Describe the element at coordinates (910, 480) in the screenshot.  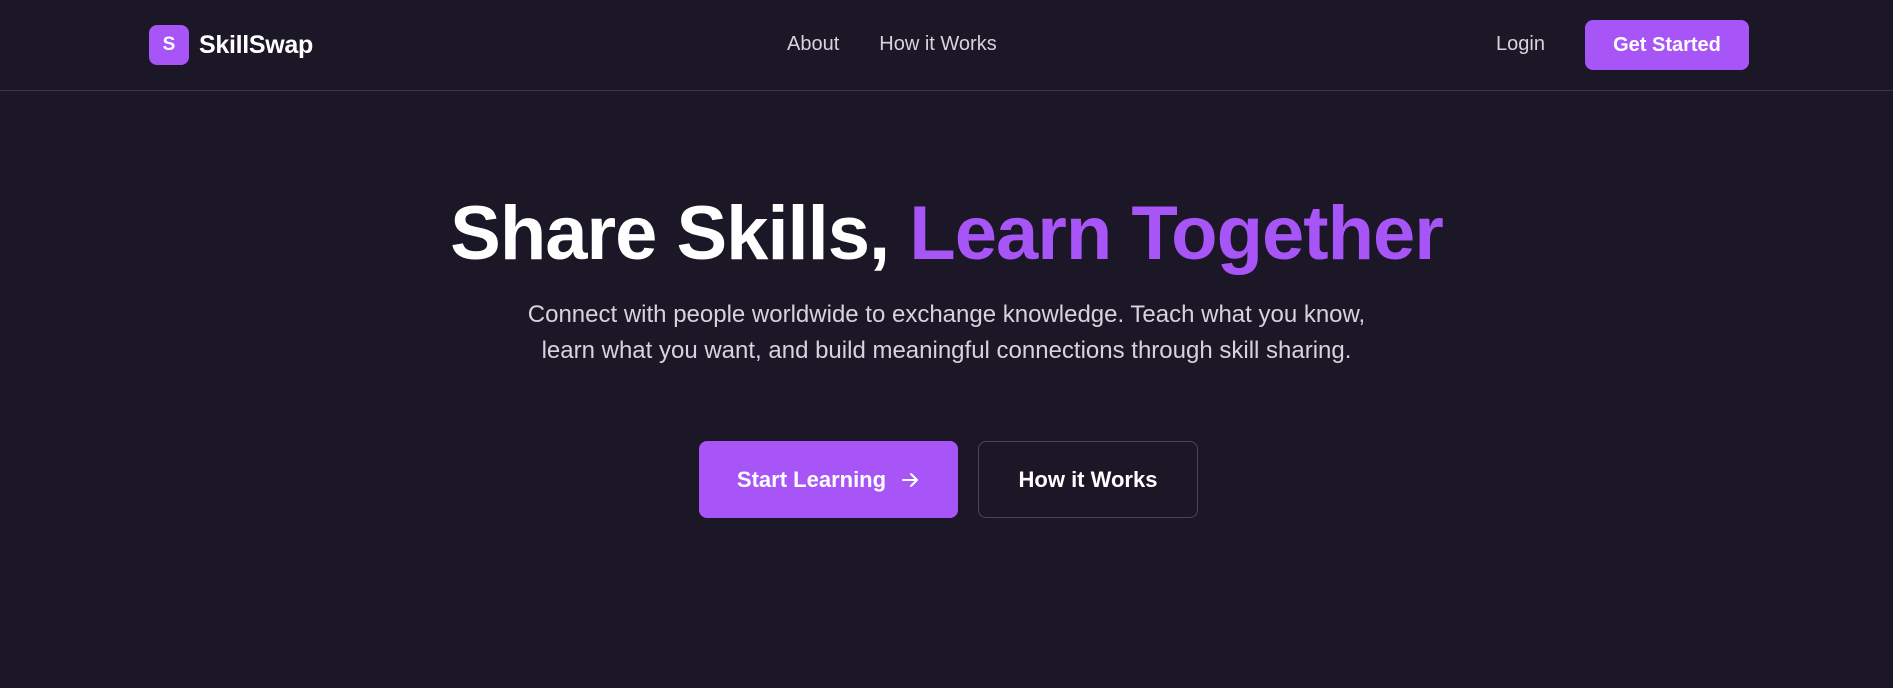
I see `arrow-right-icon` at that location.